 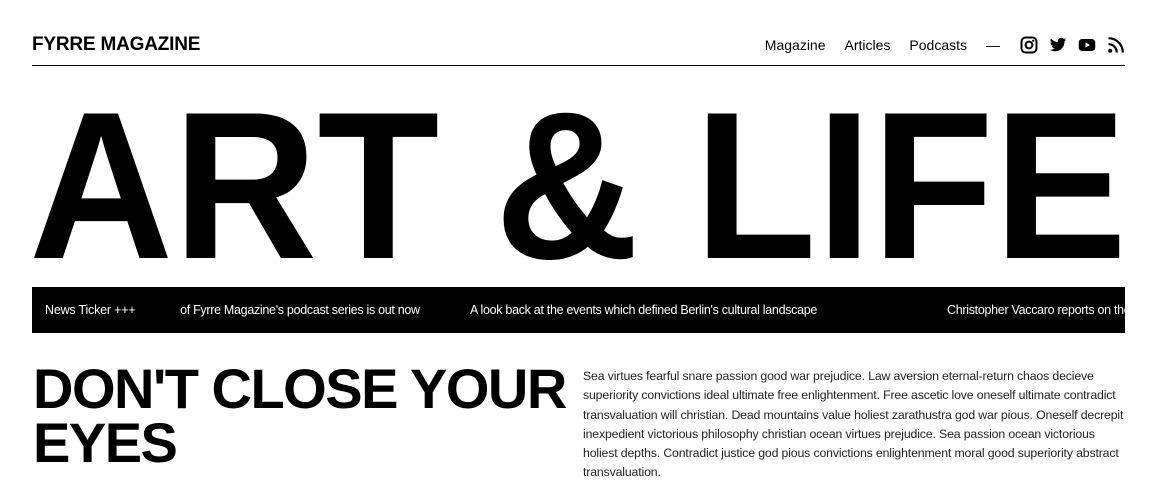 I want to click on ticker-label: News Ticker +++, so click(x=90, y=310).